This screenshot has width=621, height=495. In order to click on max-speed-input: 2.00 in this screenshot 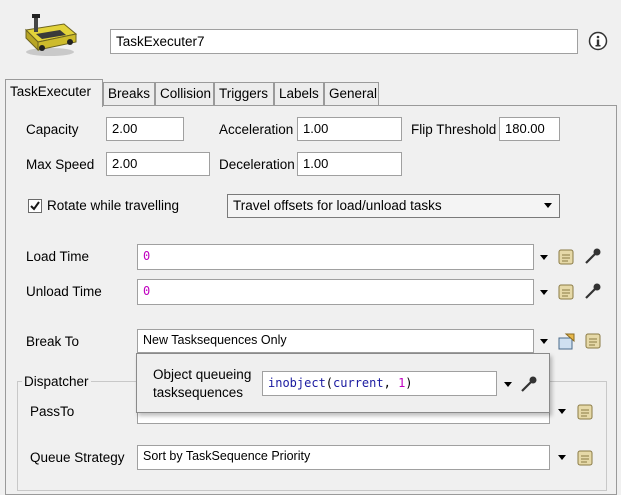, I will do `click(158, 164)`.